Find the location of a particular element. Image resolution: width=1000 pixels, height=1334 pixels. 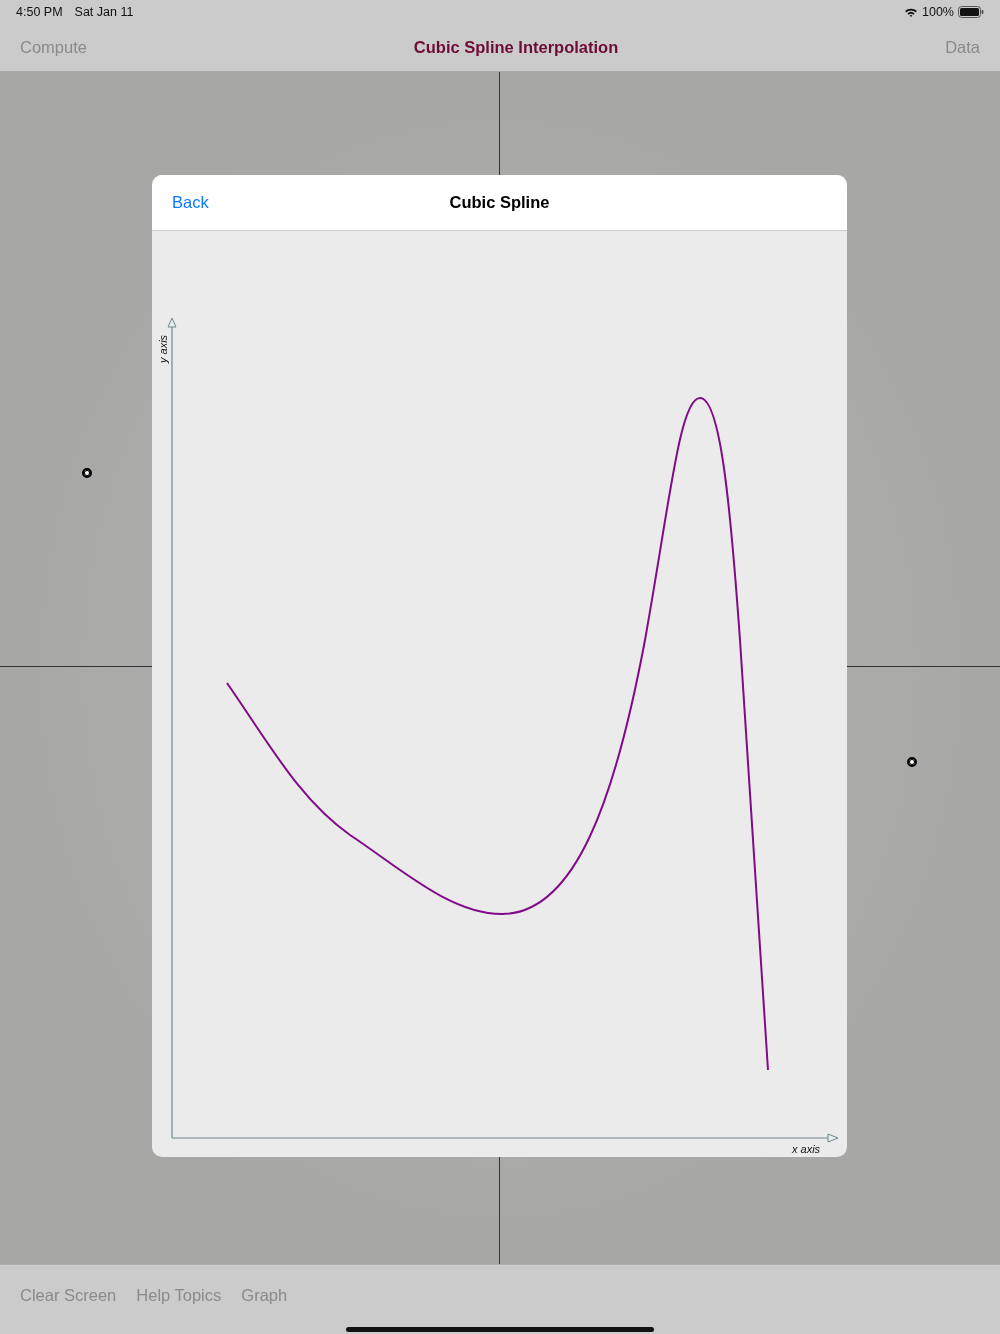

x-axis-label: x axis is located at coordinates (806, 1149).